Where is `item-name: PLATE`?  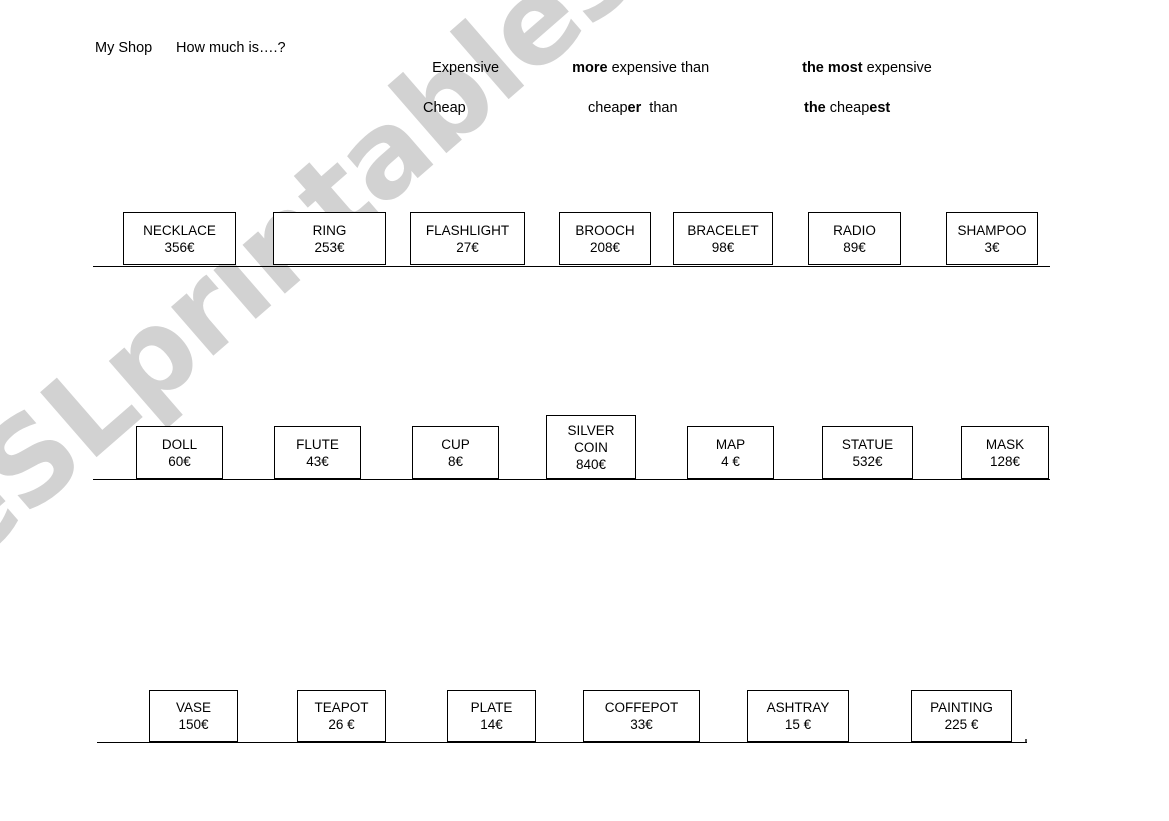
item-name: PLATE is located at coordinates (491, 707).